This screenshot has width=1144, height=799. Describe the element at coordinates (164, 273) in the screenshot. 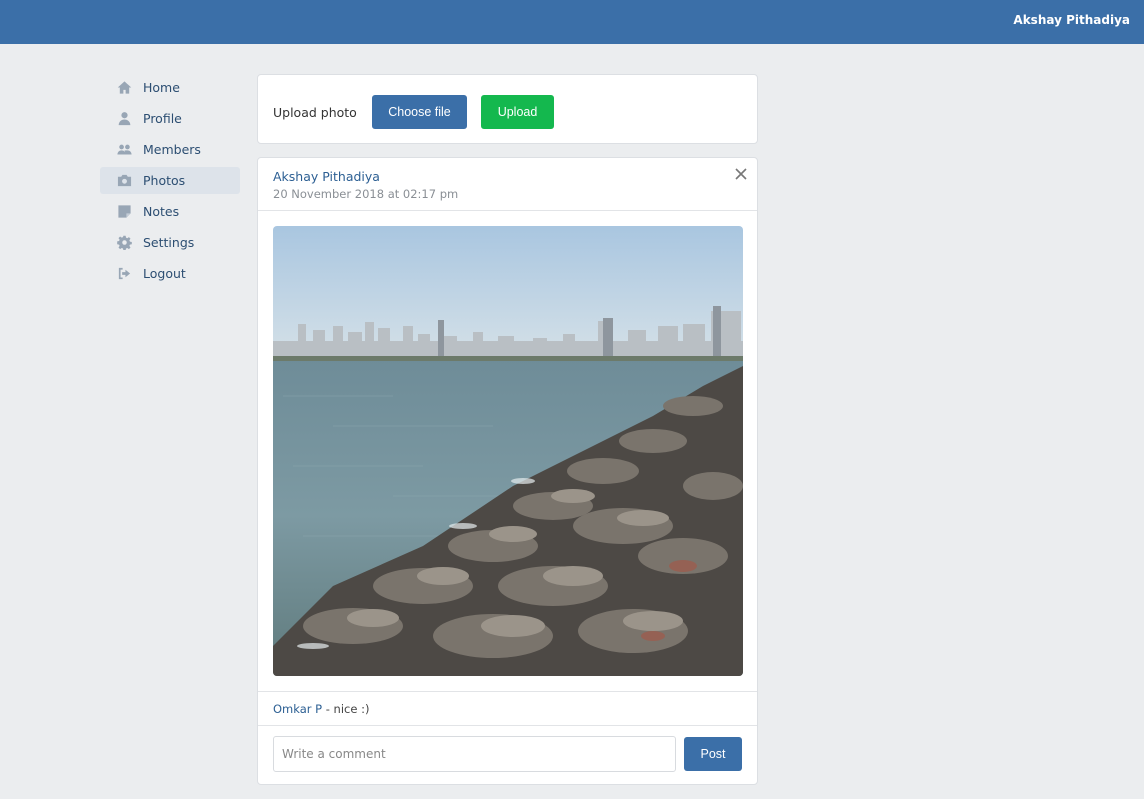

I see `sidebar-item-label: Logout` at that location.